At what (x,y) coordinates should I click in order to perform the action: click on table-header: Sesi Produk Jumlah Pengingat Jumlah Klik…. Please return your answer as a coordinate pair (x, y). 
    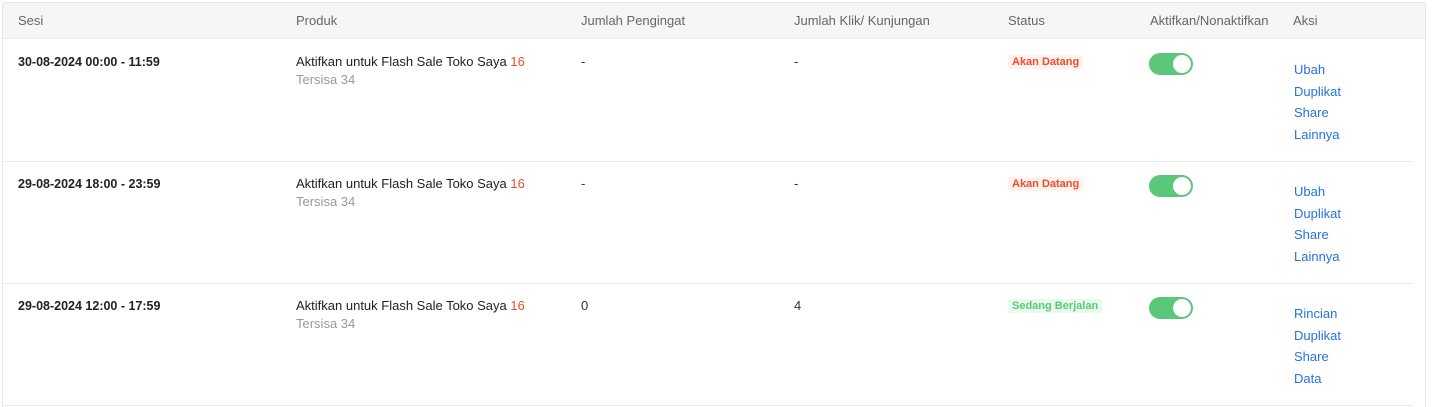
    Looking at the image, I should click on (714, 21).